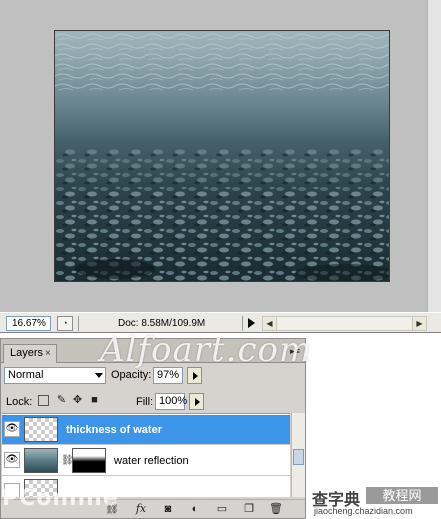 Image resolution: width=441 pixels, height=519 pixels. What do you see at coordinates (402, 495) in the screenshot?
I see `watermark-chazidian-badge: 教程网` at bounding box center [402, 495].